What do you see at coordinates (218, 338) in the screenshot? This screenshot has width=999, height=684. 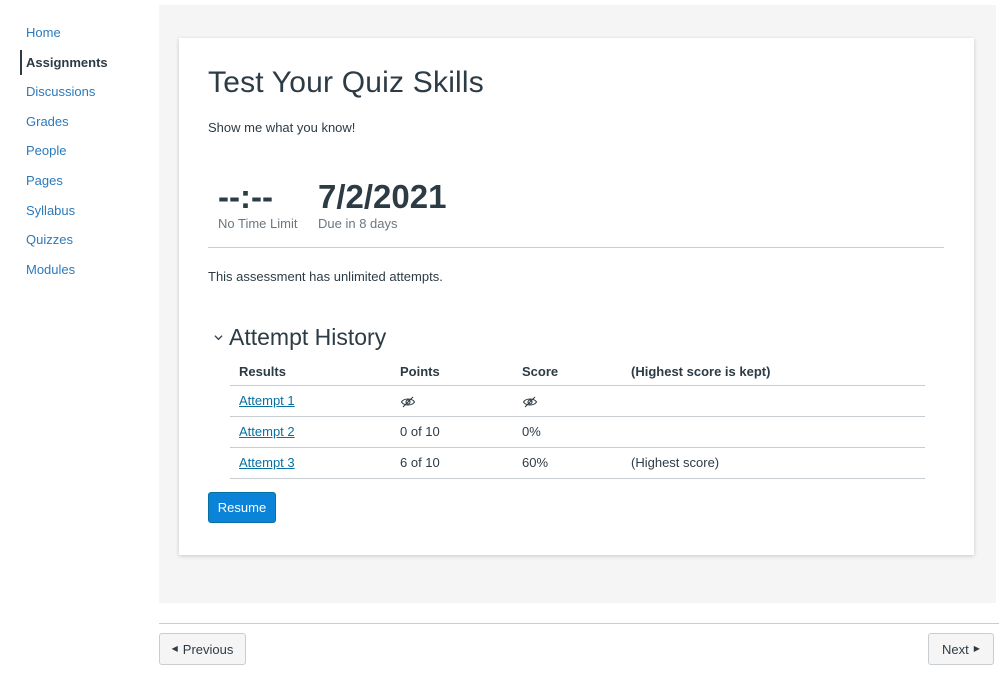 I see `chevron-down-icon` at bounding box center [218, 338].